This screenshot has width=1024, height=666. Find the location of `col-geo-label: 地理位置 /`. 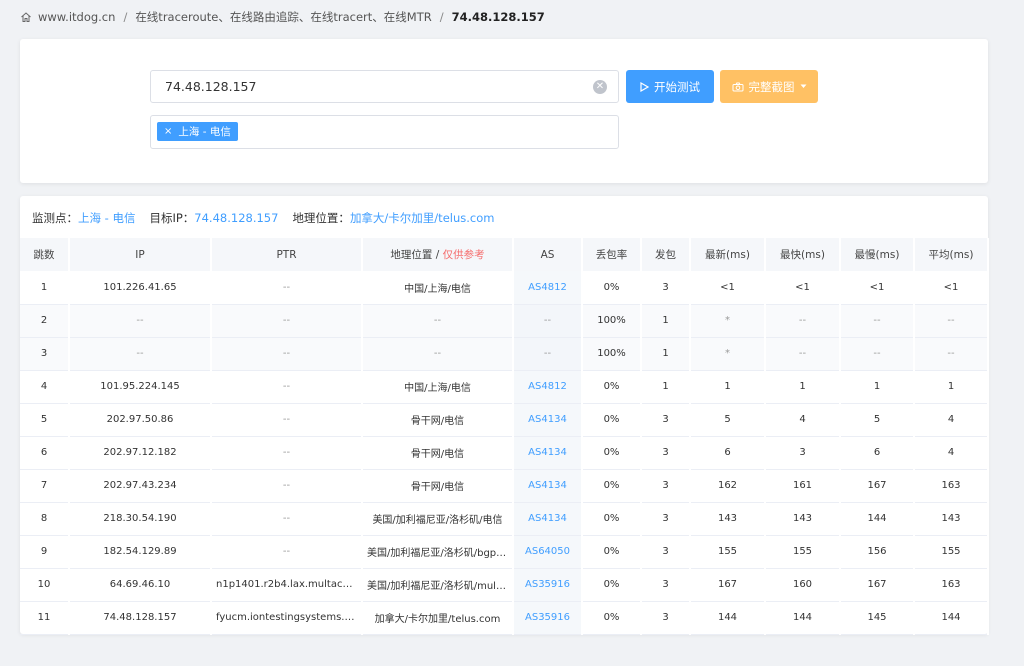

col-geo-label: 地理位置 / is located at coordinates (416, 255).